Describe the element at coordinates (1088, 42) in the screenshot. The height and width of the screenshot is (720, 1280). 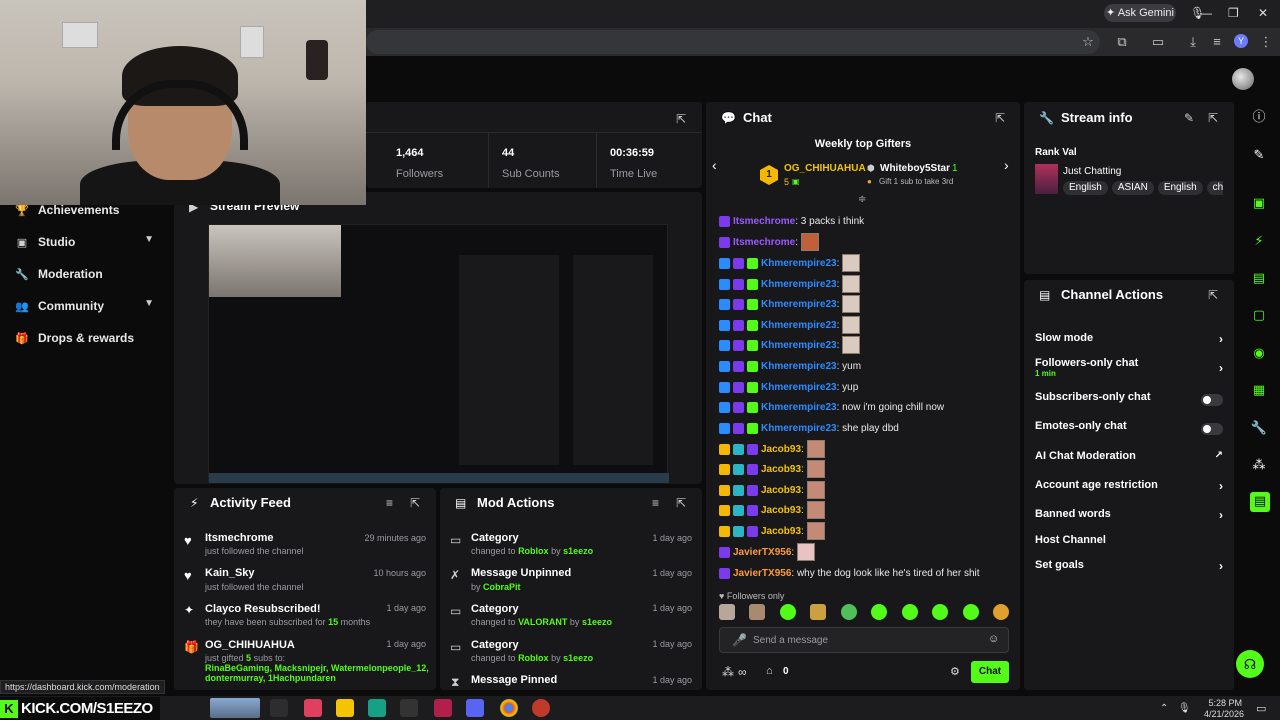
I see `star-icon: ☆` at that location.